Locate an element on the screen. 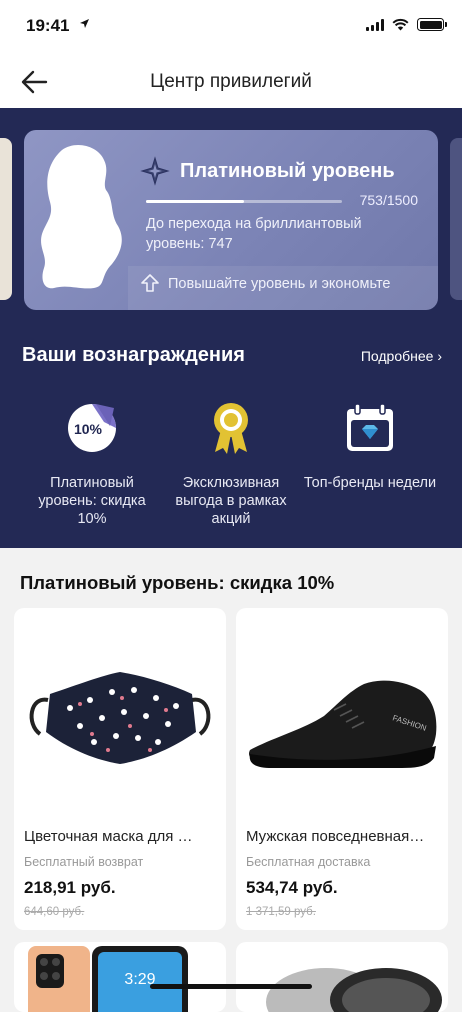 Image resolution: width=462 pixels, height=1012 pixels. product-shipping: Бесплатная доставка is located at coordinates (308, 862).